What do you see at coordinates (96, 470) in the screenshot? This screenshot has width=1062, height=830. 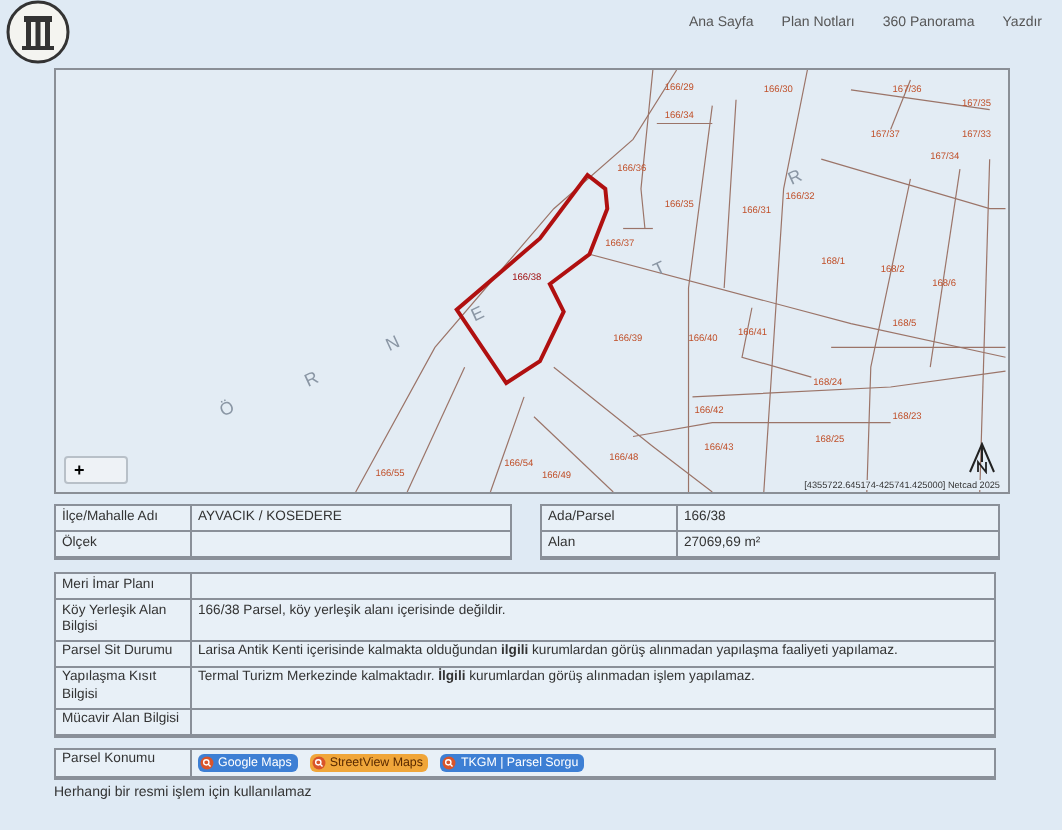 I see `zoom-in-button: +` at bounding box center [96, 470].